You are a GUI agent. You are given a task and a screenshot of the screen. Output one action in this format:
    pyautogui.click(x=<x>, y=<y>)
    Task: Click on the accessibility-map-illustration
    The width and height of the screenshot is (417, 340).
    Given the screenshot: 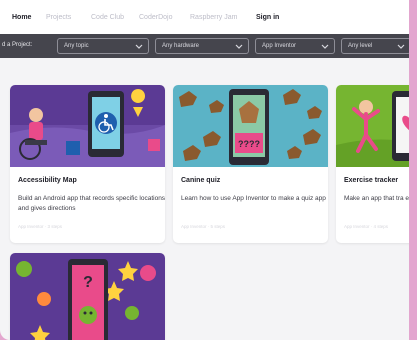 What is the action you would take?
    pyautogui.click(x=87, y=126)
    